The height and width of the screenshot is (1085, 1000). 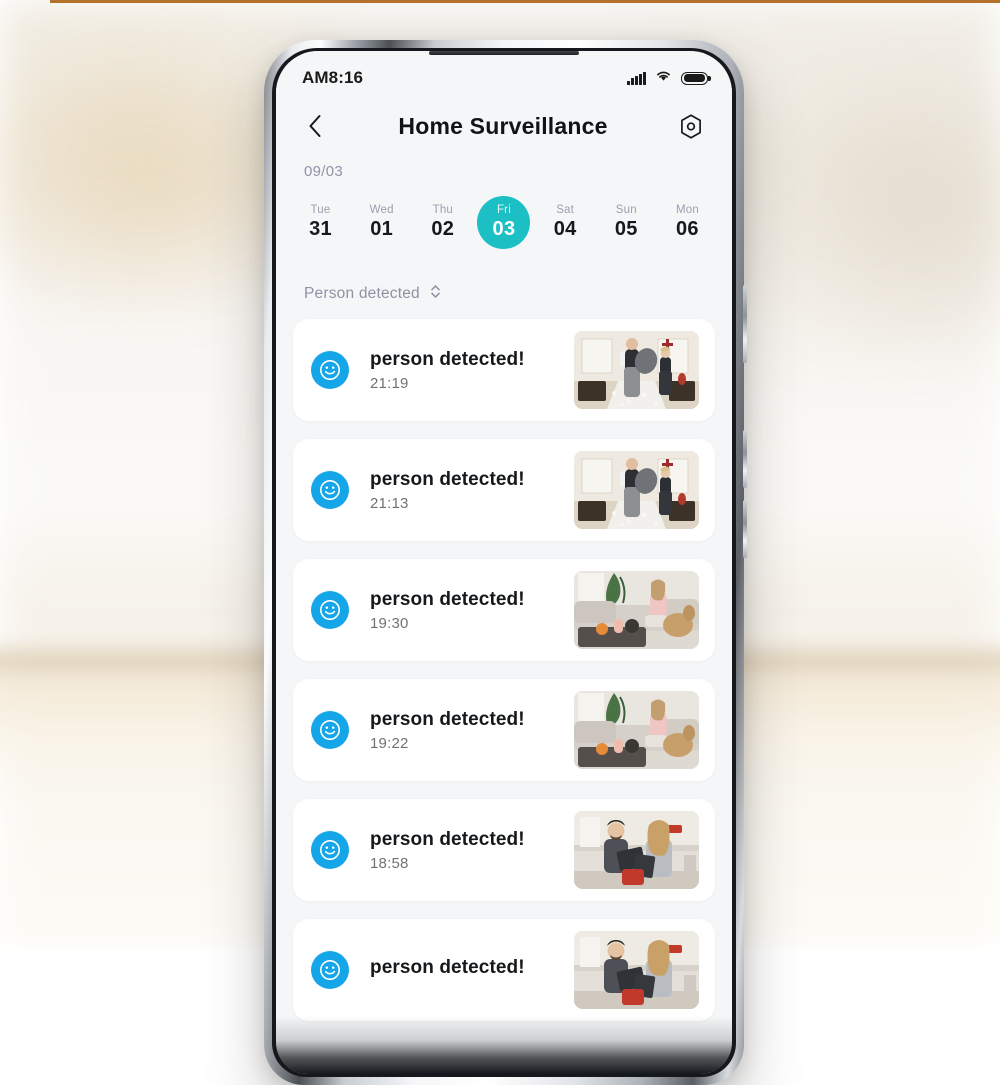 I want to click on app-bar: Home Surveillance, so click(x=504, y=126).